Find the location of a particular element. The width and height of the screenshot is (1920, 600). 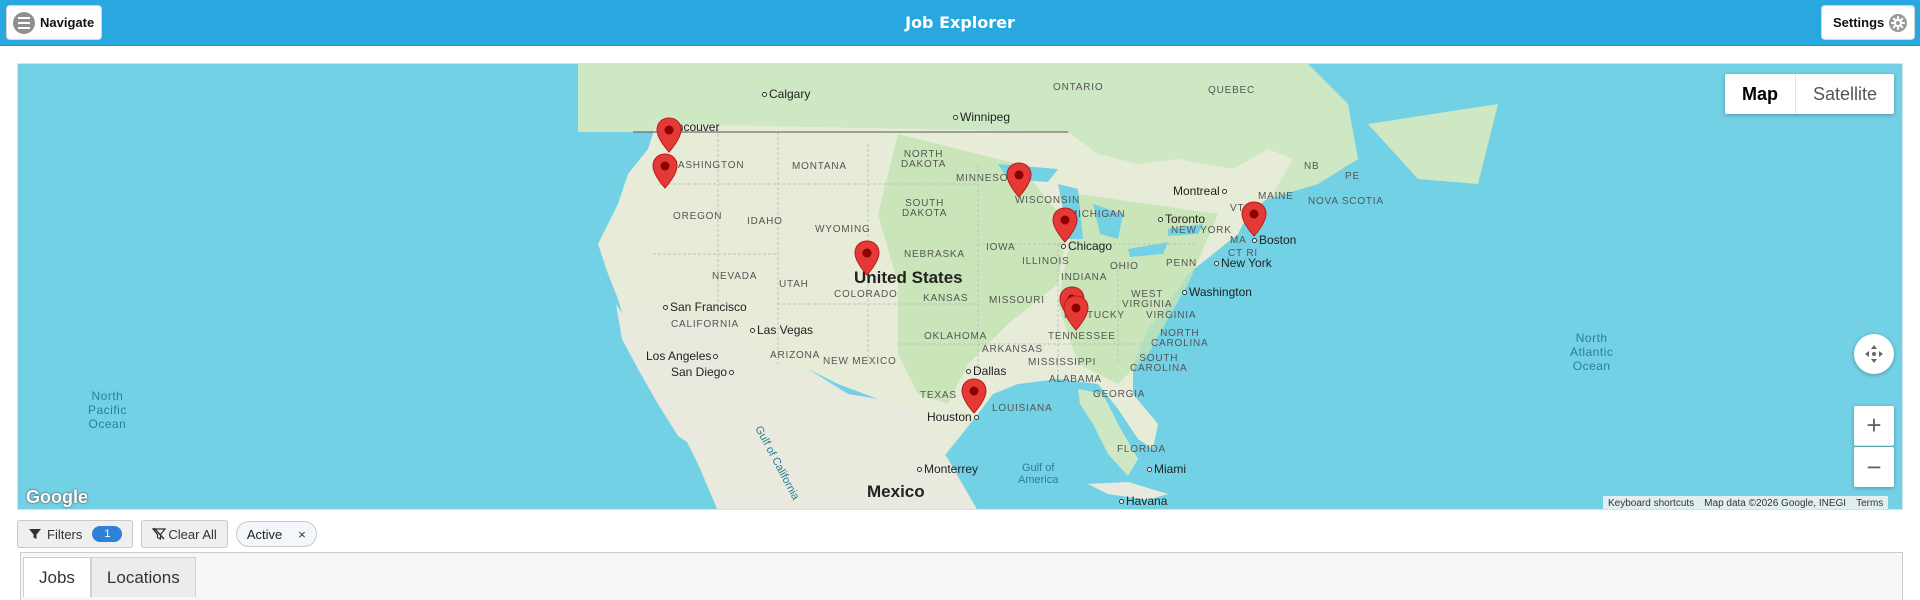

filter-icon is located at coordinates (35, 534).